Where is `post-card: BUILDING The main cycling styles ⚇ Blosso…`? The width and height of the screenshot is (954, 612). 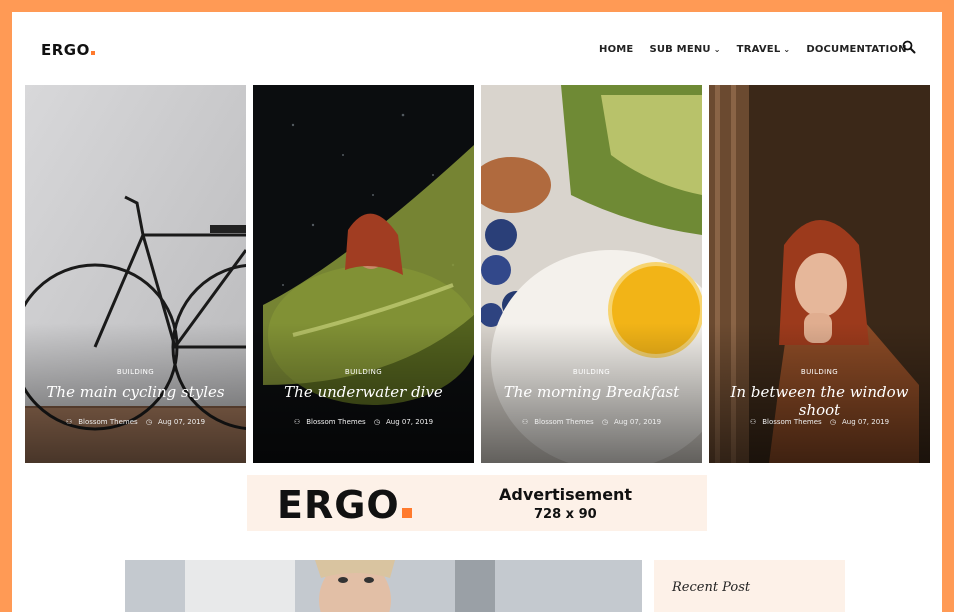 post-card: BUILDING The main cycling styles ⚇ Blosso… is located at coordinates (135, 274).